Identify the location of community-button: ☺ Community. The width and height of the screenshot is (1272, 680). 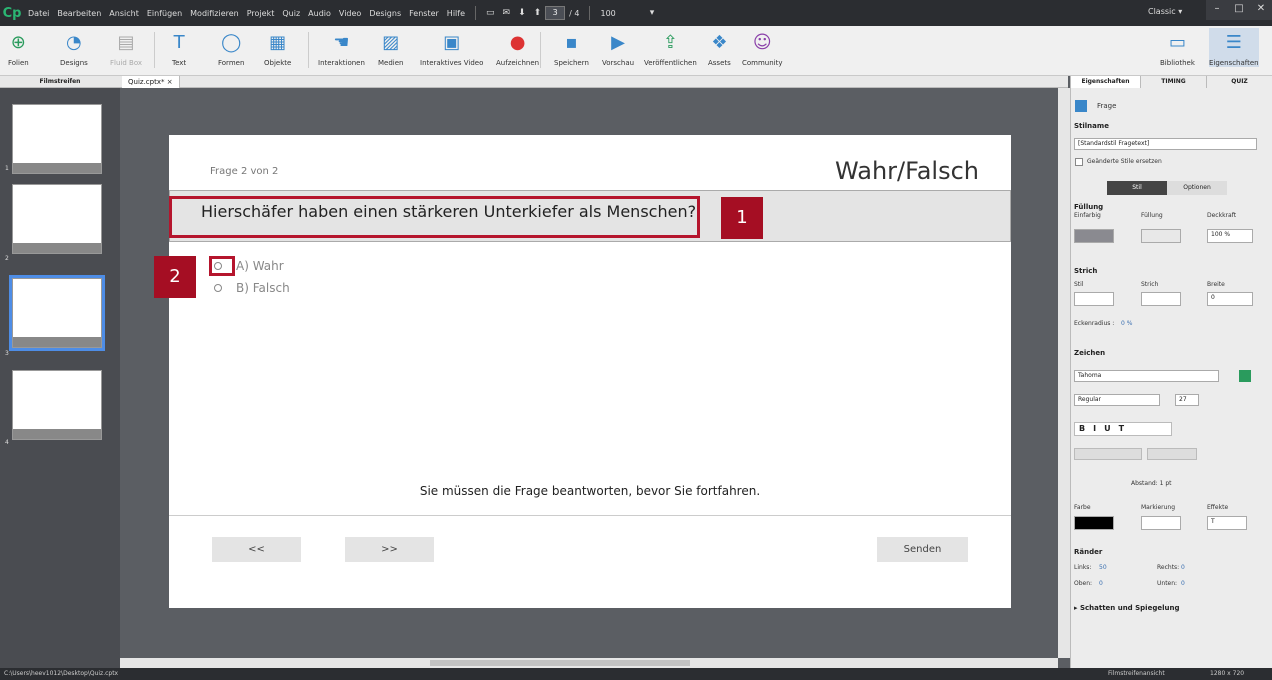
(762, 48).